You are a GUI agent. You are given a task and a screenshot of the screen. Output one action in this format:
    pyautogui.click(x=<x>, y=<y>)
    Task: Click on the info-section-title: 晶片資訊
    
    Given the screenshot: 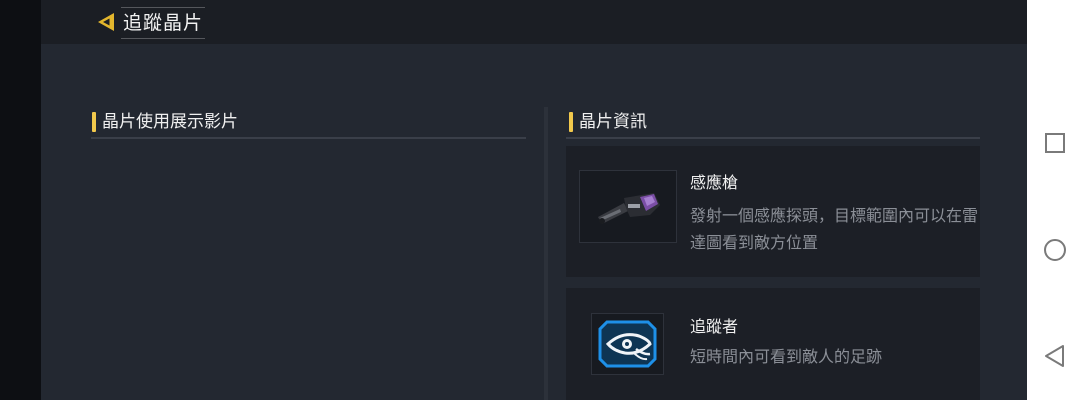 What is the action you would take?
    pyautogui.click(x=613, y=122)
    